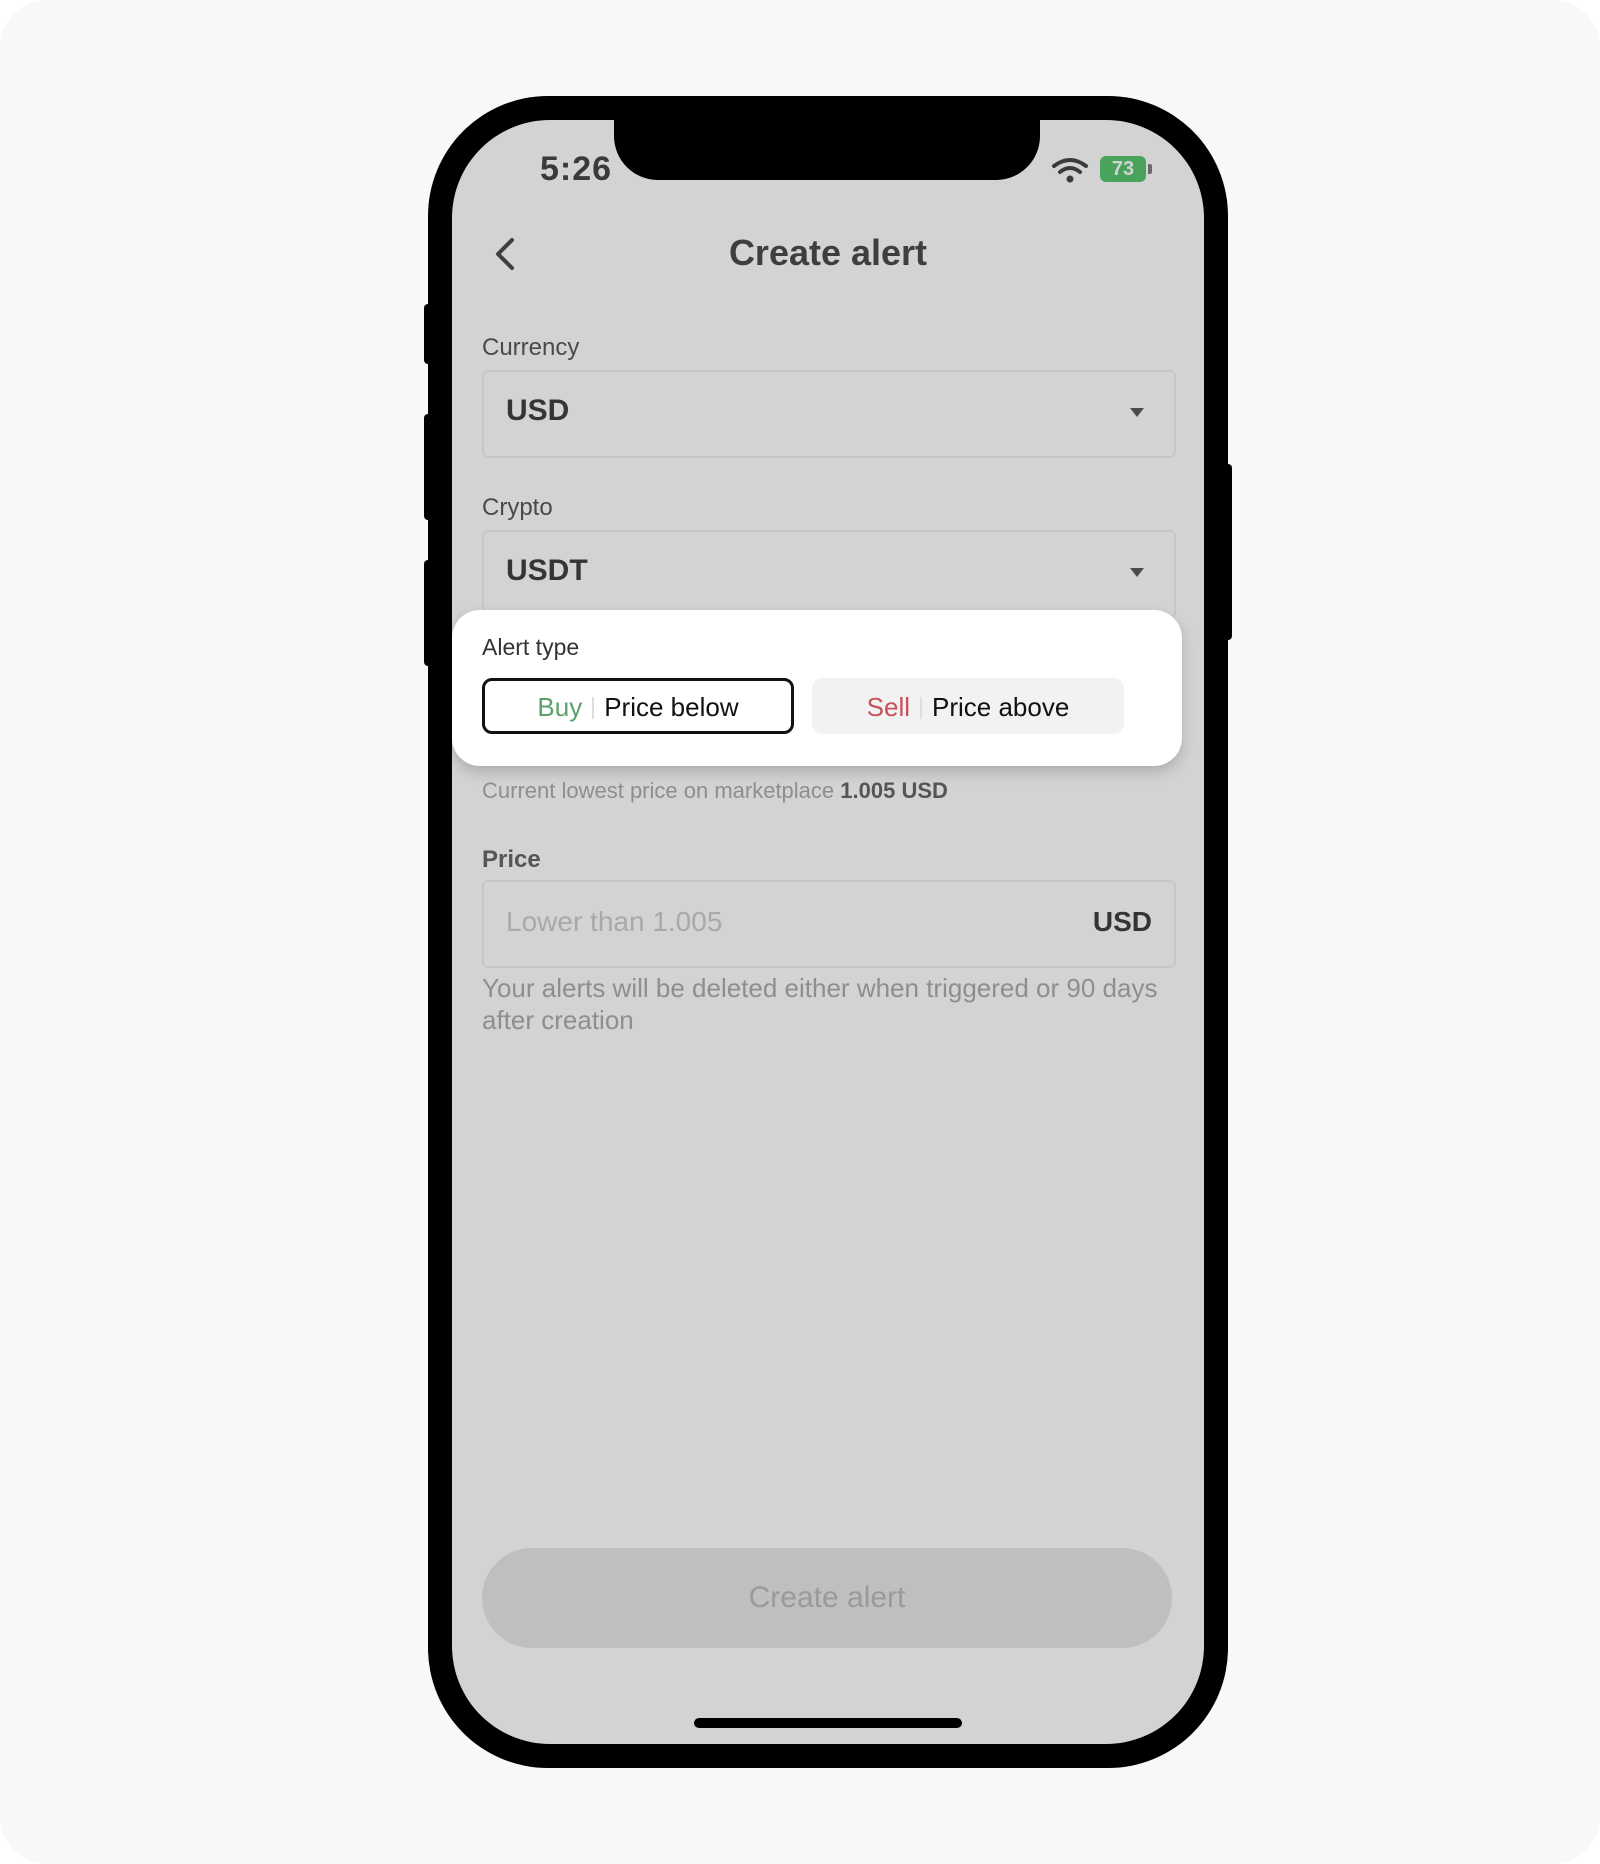  What do you see at coordinates (560, 707) in the screenshot?
I see `buy-side-label: Buy` at bounding box center [560, 707].